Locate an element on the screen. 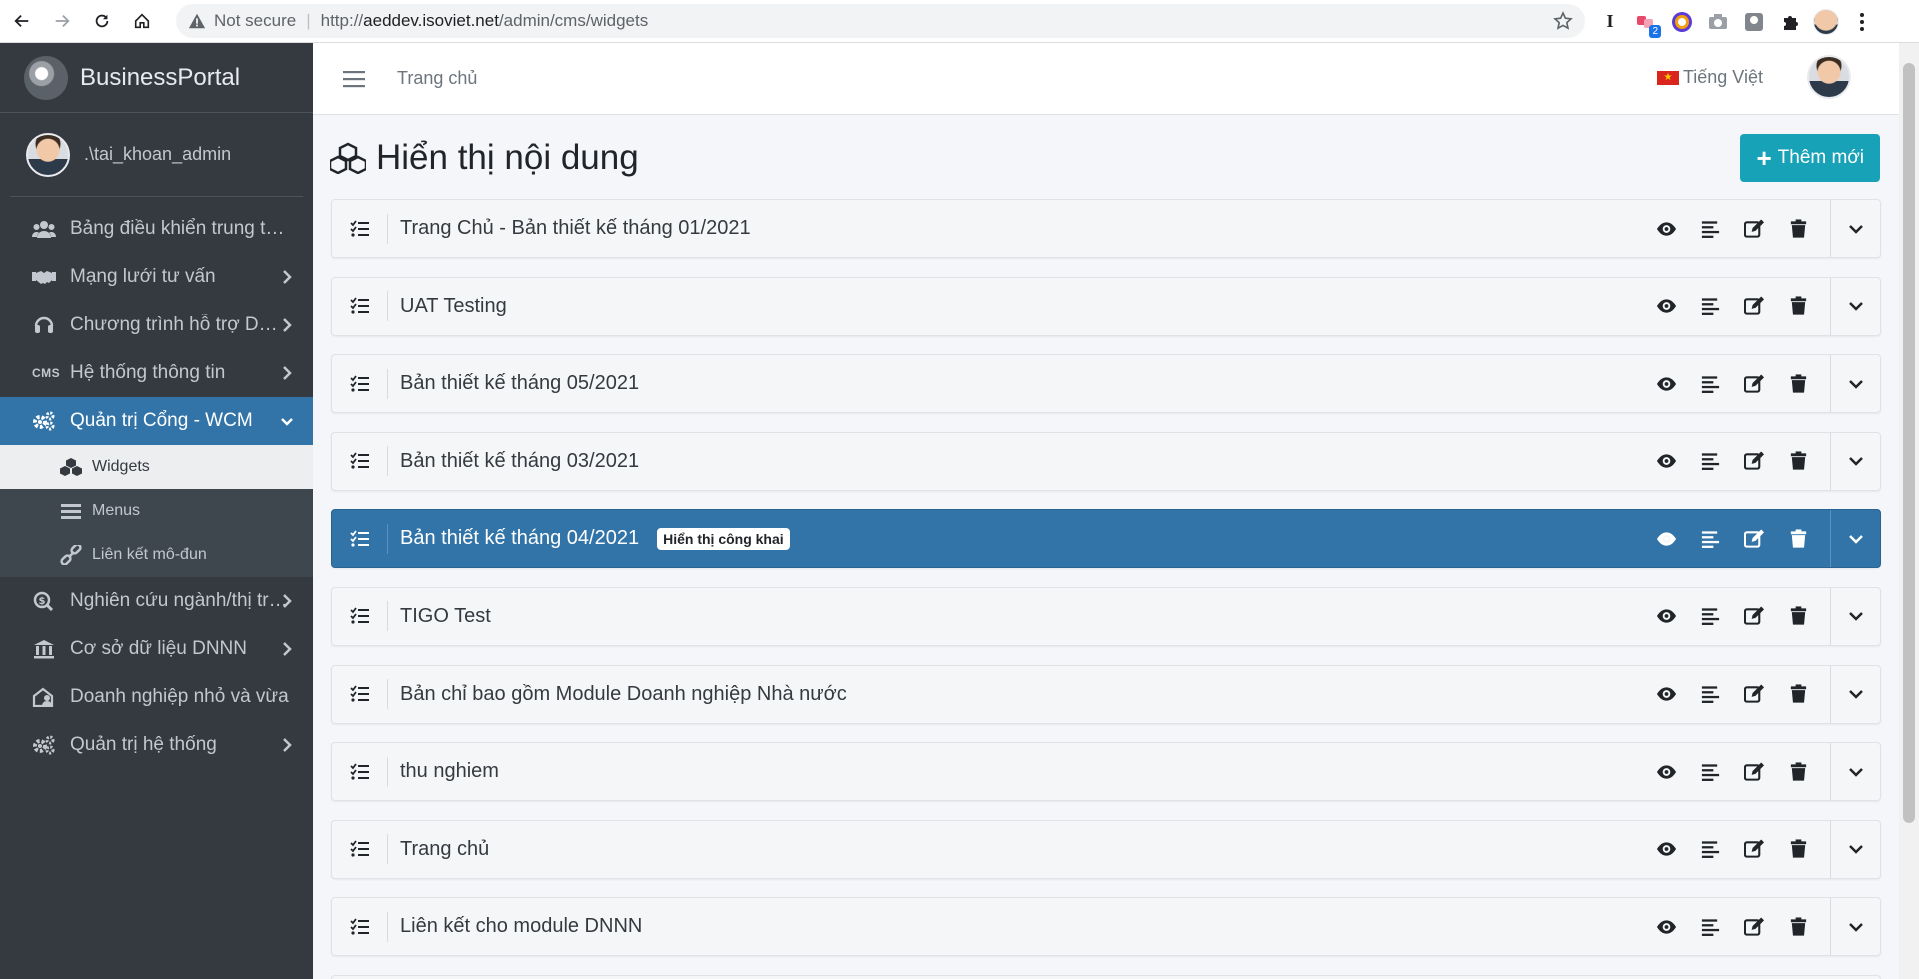  camera-extension-icon is located at coordinates (1718, 22).